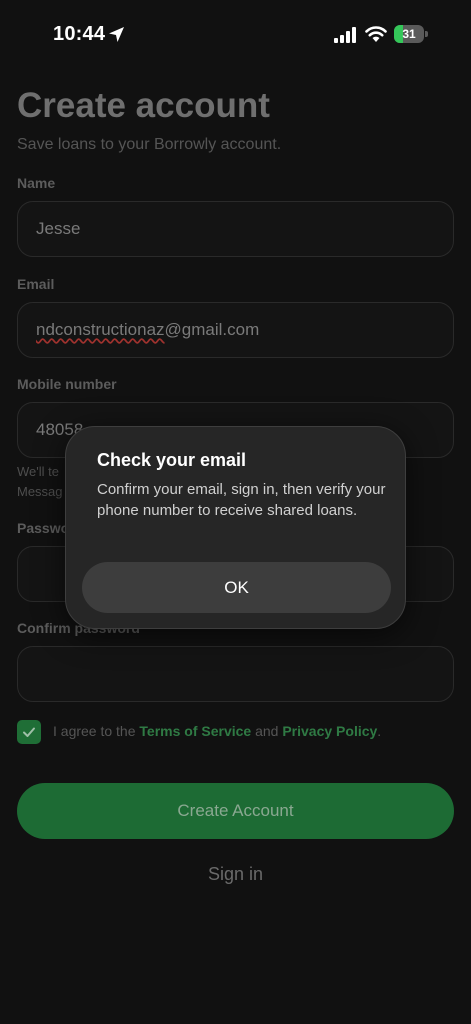  I want to click on wifi-icon, so click(376, 34).